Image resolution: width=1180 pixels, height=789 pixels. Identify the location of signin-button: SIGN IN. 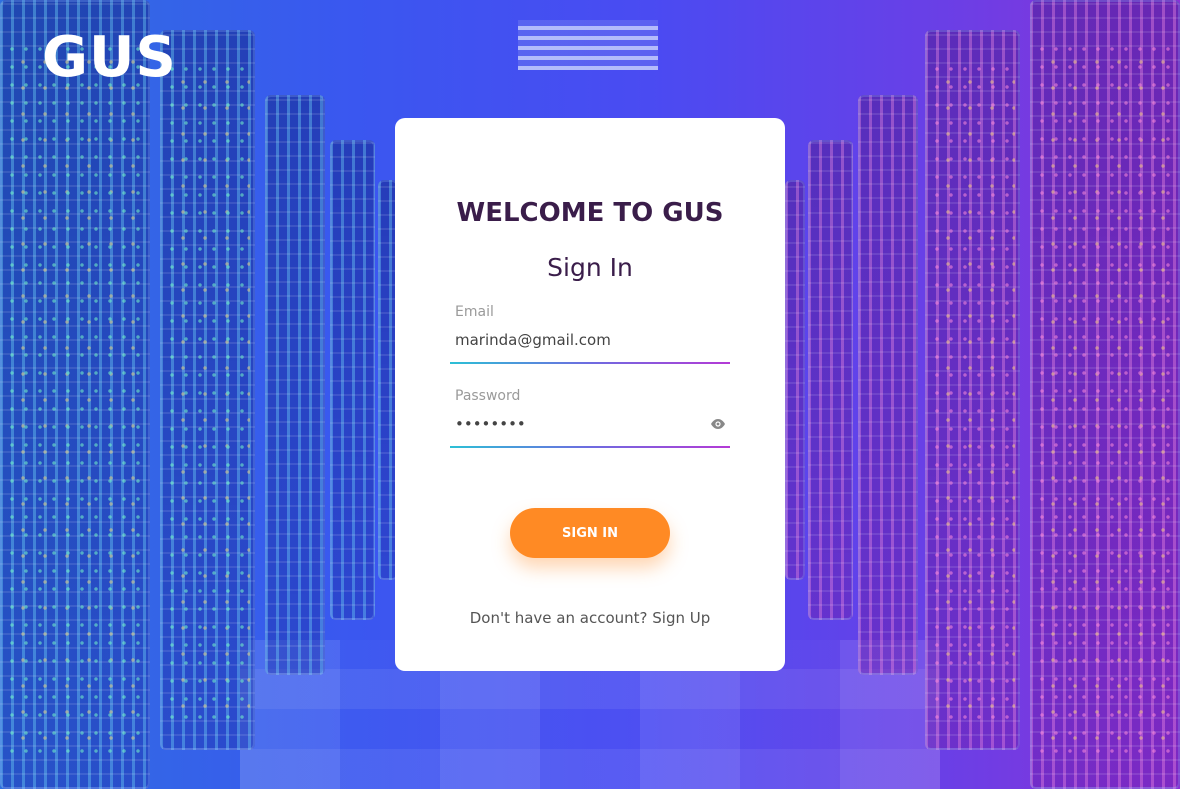
(590, 533).